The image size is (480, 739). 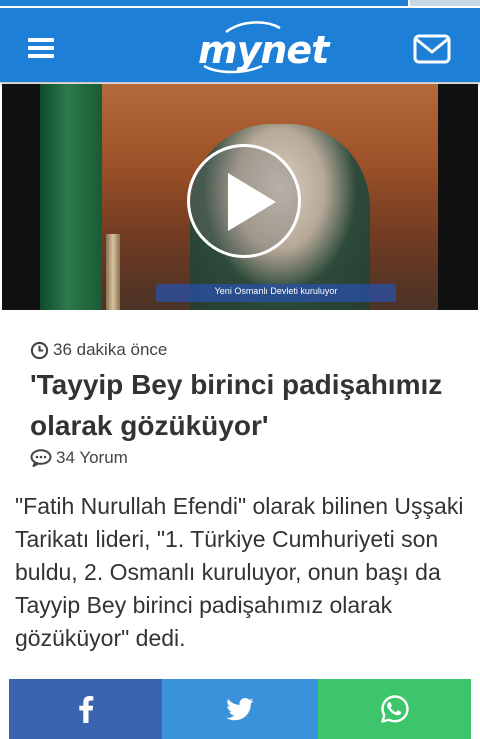 I want to click on video-caption-bar: Yeni Osmanlı Devleti kuruluyor, so click(x=276, y=293).